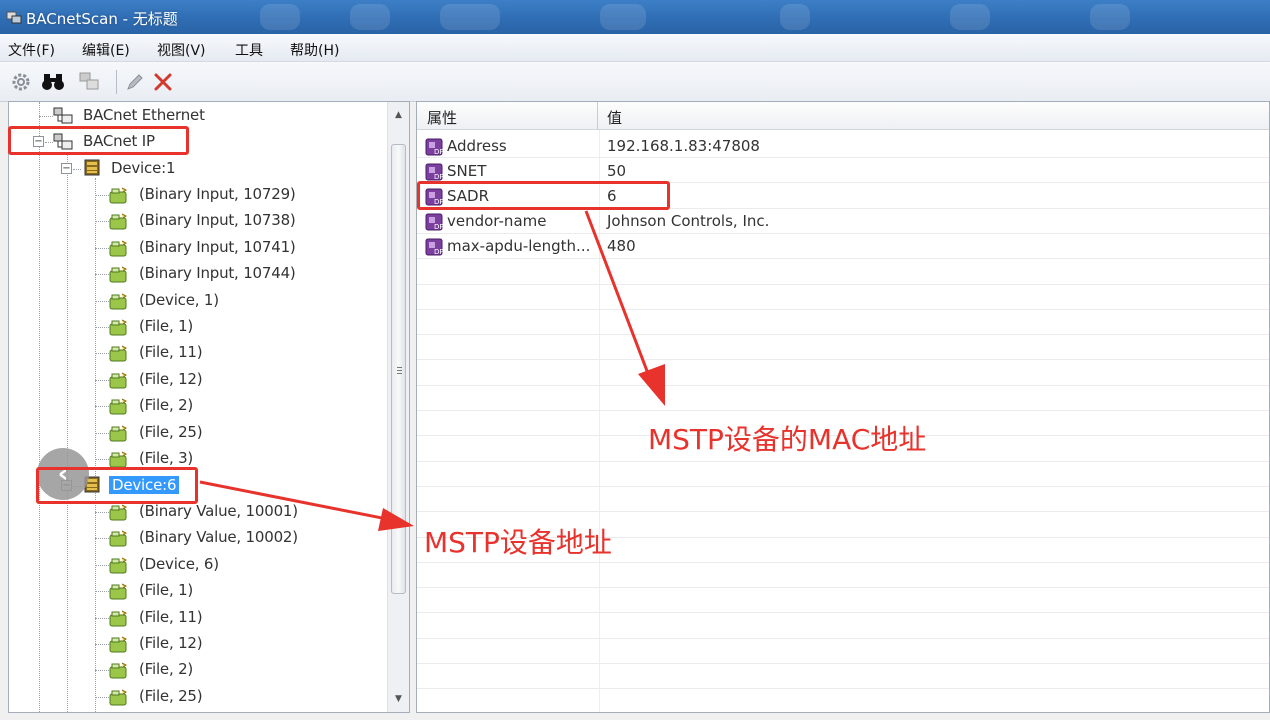 This screenshot has height=720, width=1270. I want to click on highlight-sadr, so click(543, 195).